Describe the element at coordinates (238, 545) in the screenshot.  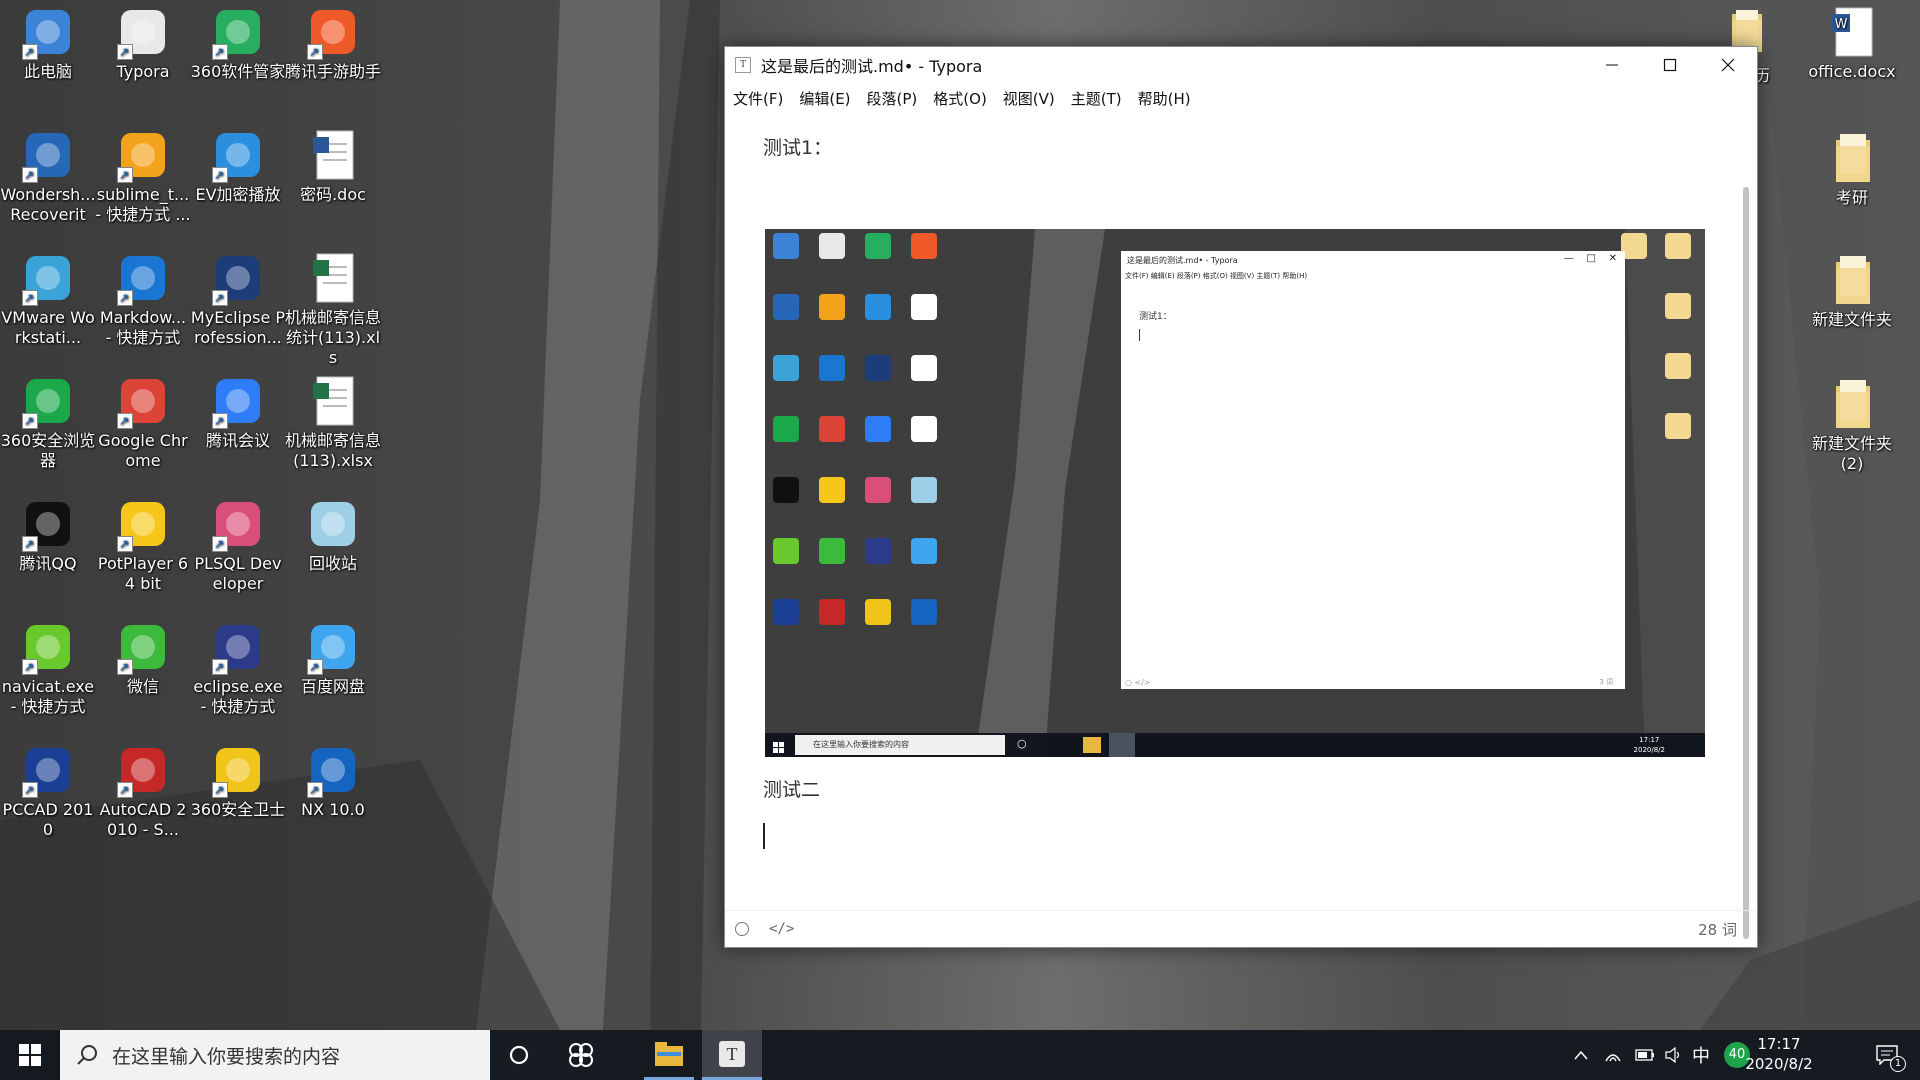
I see `desktop-icon-plsql-developer: PLSQL Developer` at that location.